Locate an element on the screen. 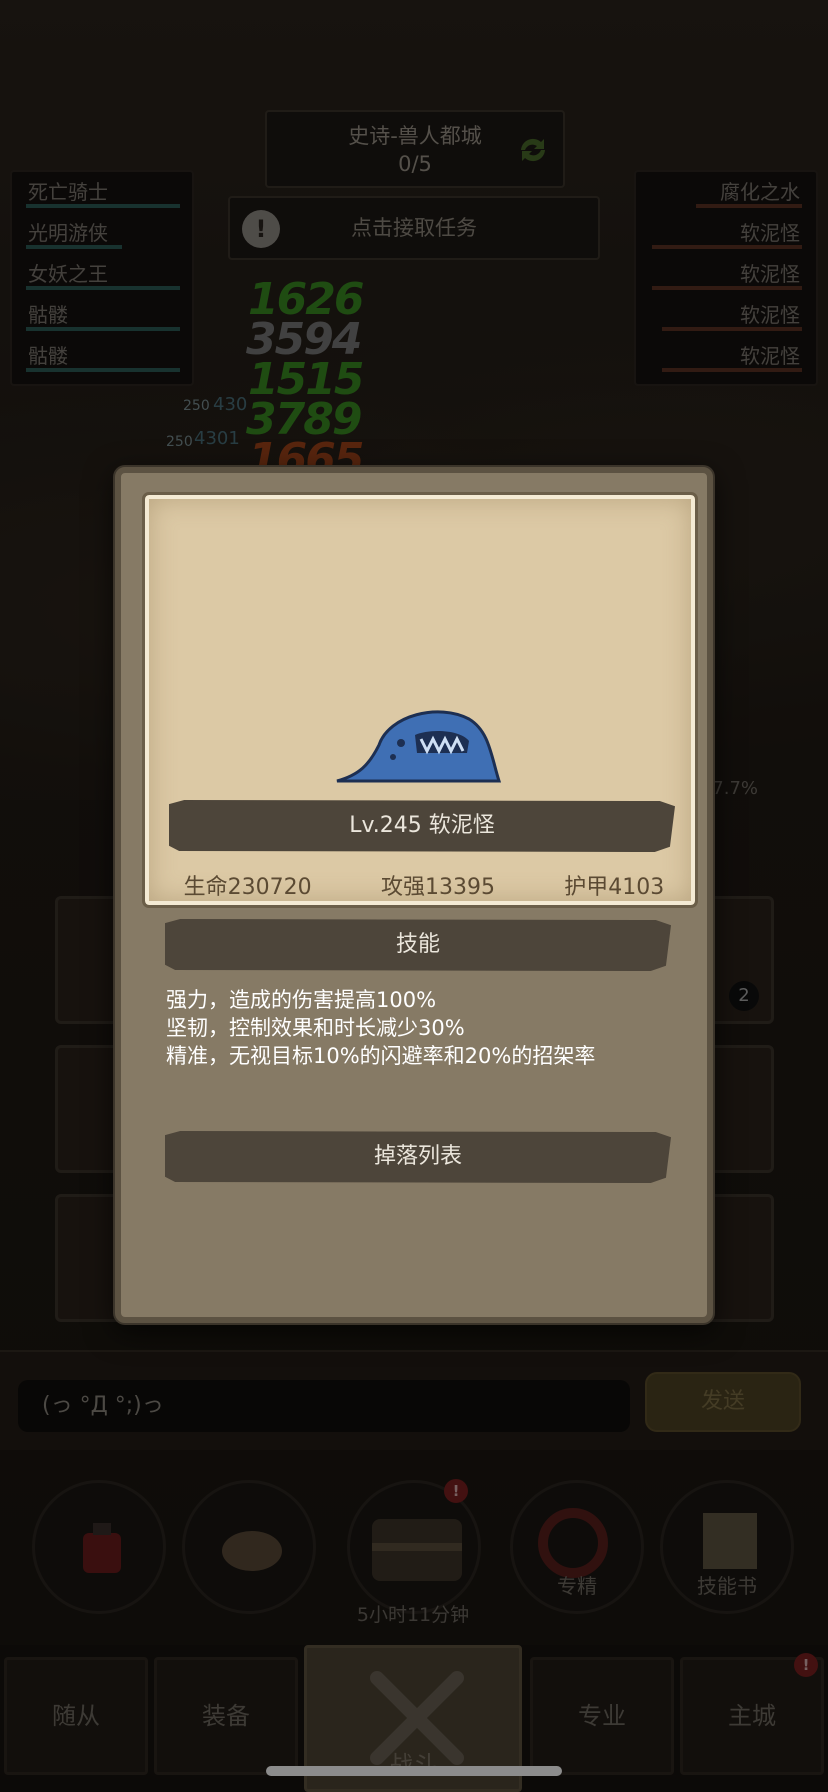 Image resolution: width=828 pixels, height=1792 pixels. monster-stats: 生命230720 攻强13395 护甲4103 is located at coordinates (424, 885).